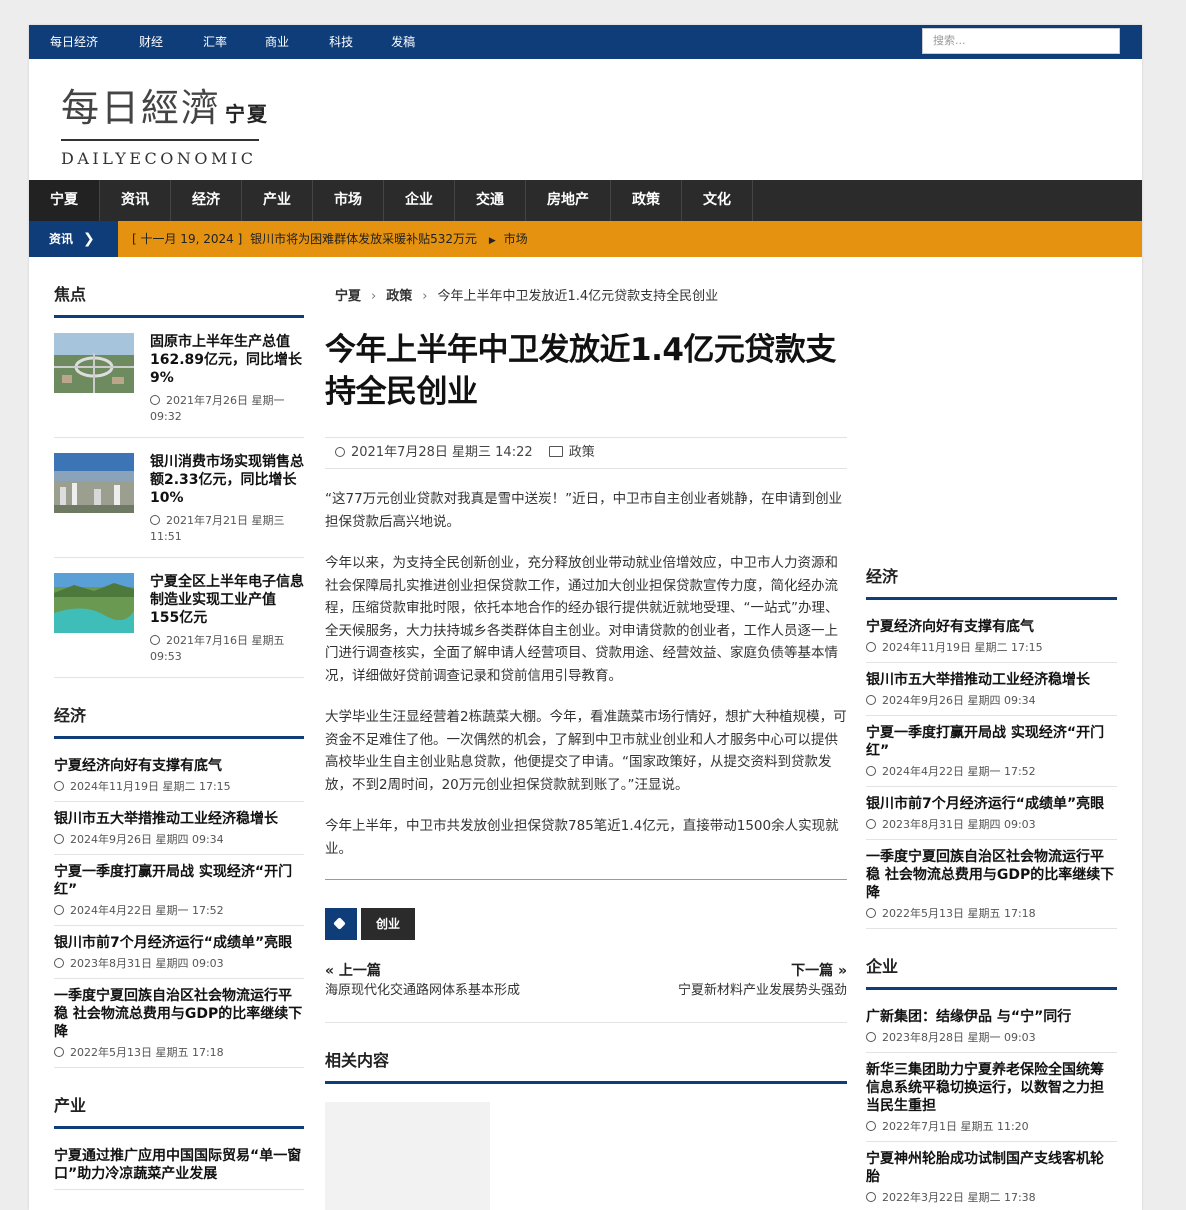  I want to click on related-thumbnail, so click(407, 1156).